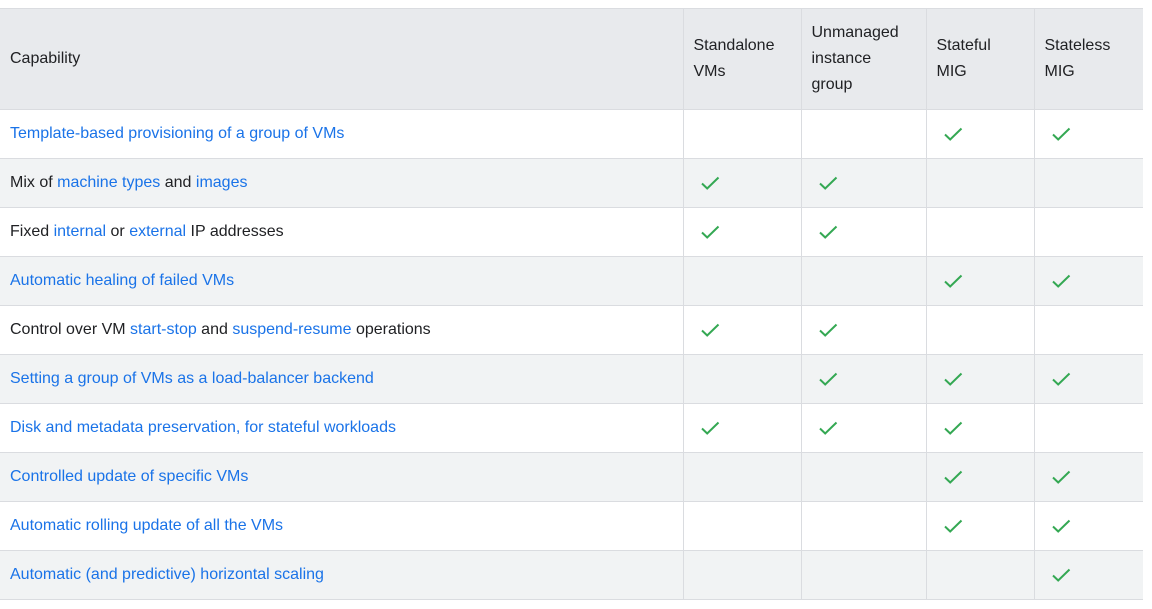 This screenshot has width=1152, height=609. What do you see at coordinates (342, 526) in the screenshot?
I see `capability-cell: Automatic rolling update of all the VMs` at bounding box center [342, 526].